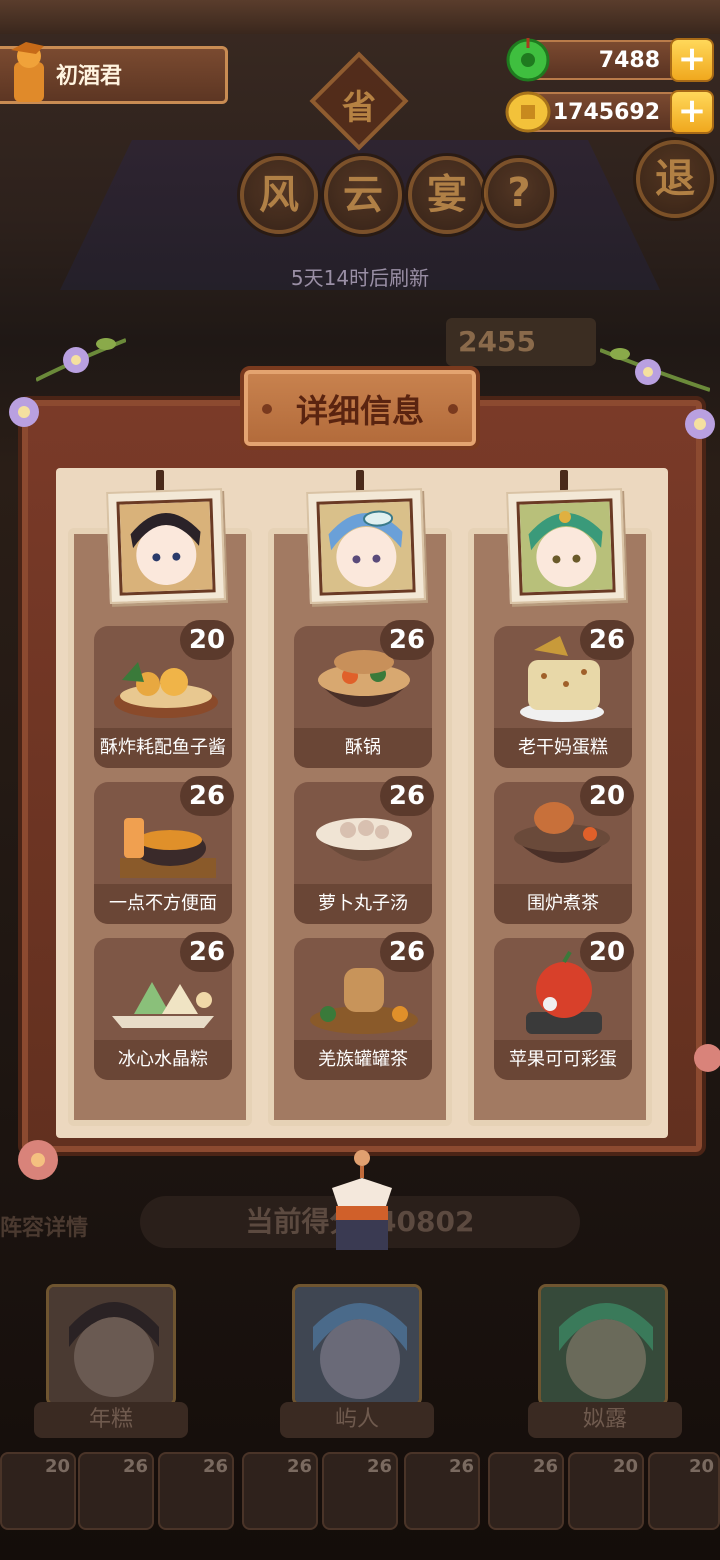  I want to click on dish-name: 萝卜丸子汤, so click(363, 904).